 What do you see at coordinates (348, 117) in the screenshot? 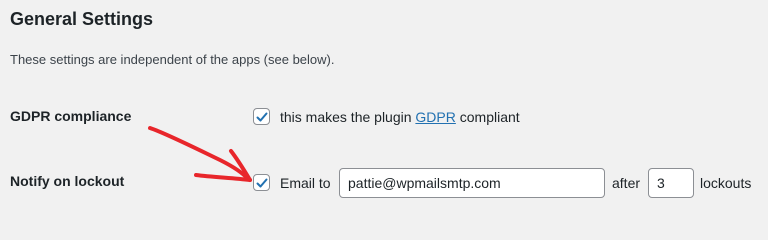
I see `gdpr-text-before: this makes the plugin` at bounding box center [348, 117].